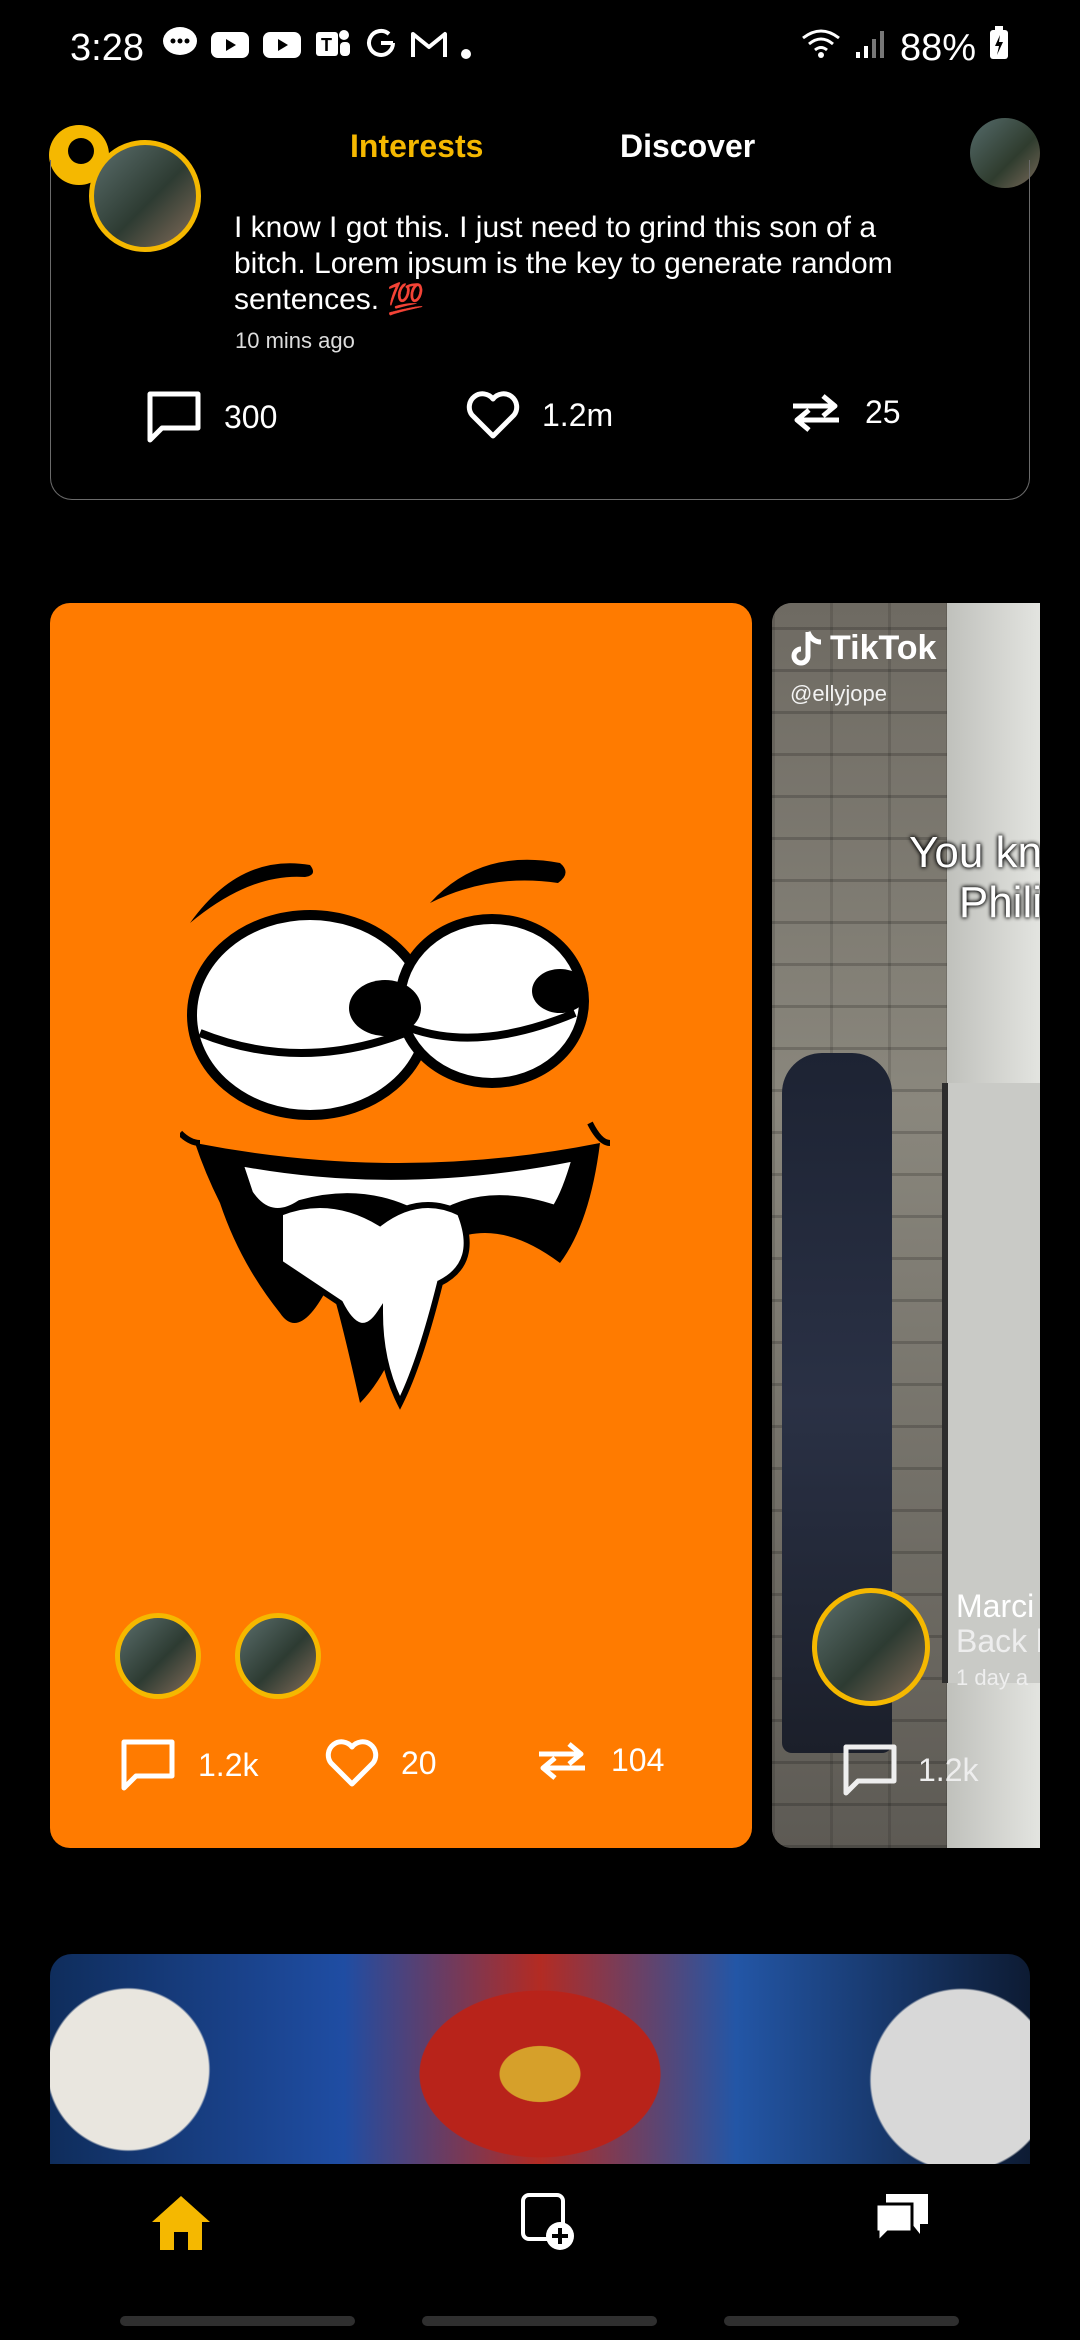  Describe the element at coordinates (181, 2225) in the screenshot. I see `home-icon` at that location.